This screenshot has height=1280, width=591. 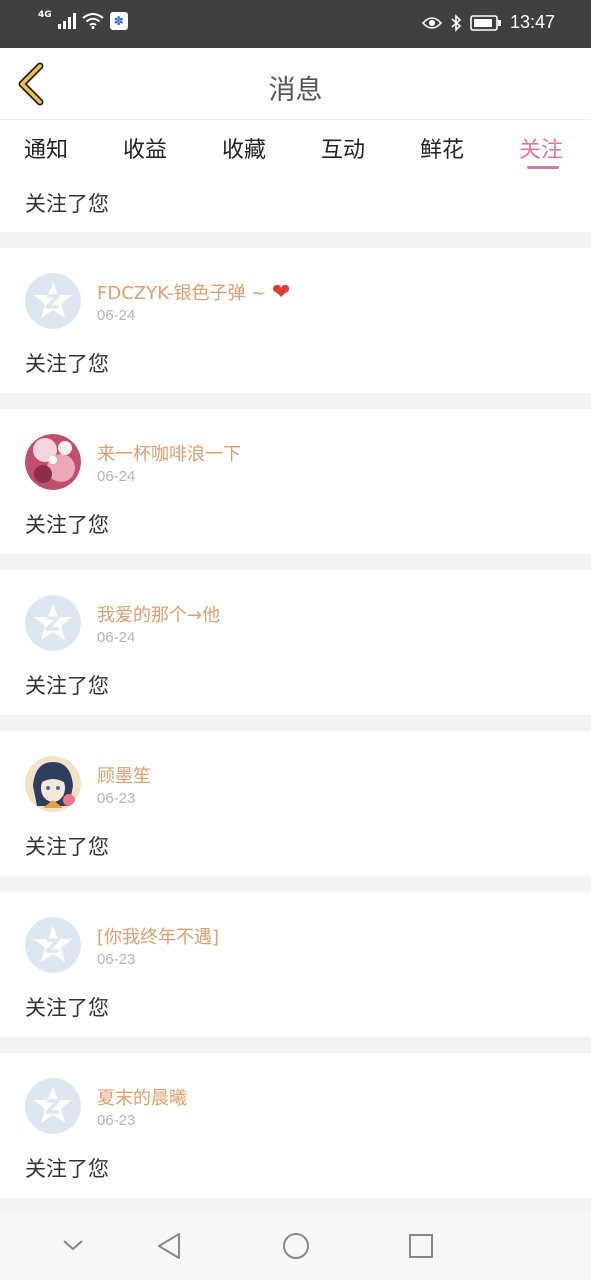 I want to click on status-left: 4G ✽, so click(x=83, y=20).